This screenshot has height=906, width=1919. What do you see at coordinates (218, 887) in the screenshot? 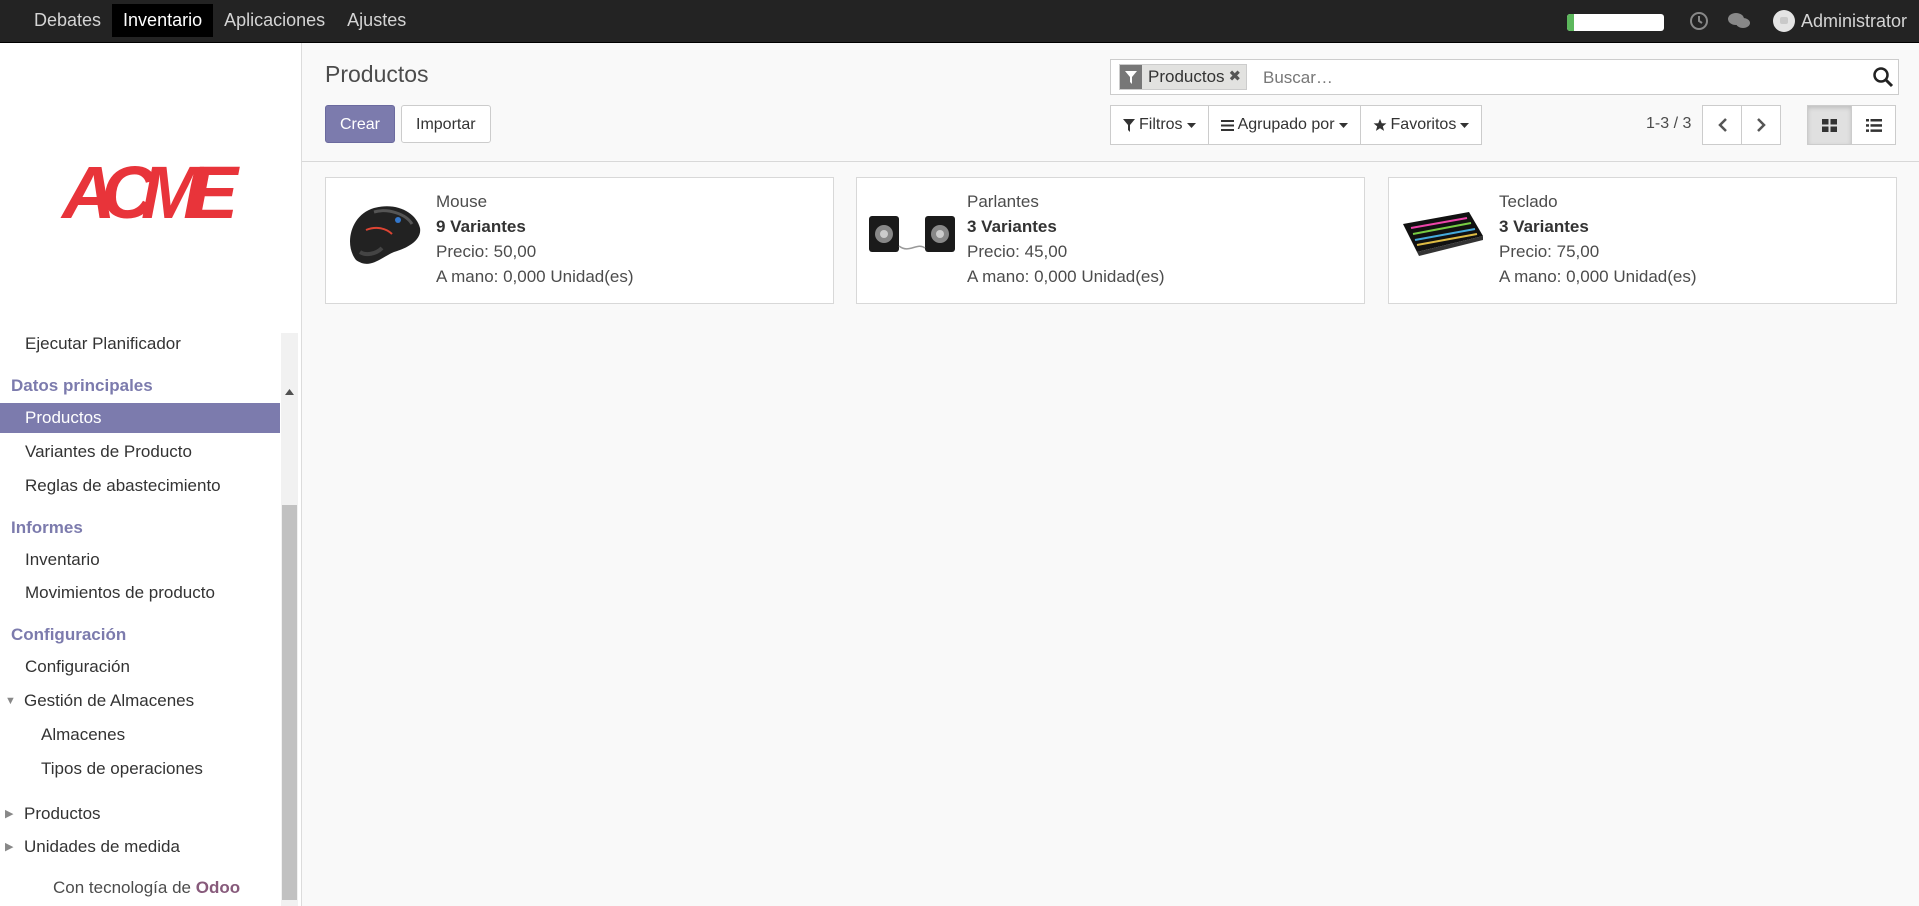
I see `powered-by-brand: Odoo` at bounding box center [218, 887].